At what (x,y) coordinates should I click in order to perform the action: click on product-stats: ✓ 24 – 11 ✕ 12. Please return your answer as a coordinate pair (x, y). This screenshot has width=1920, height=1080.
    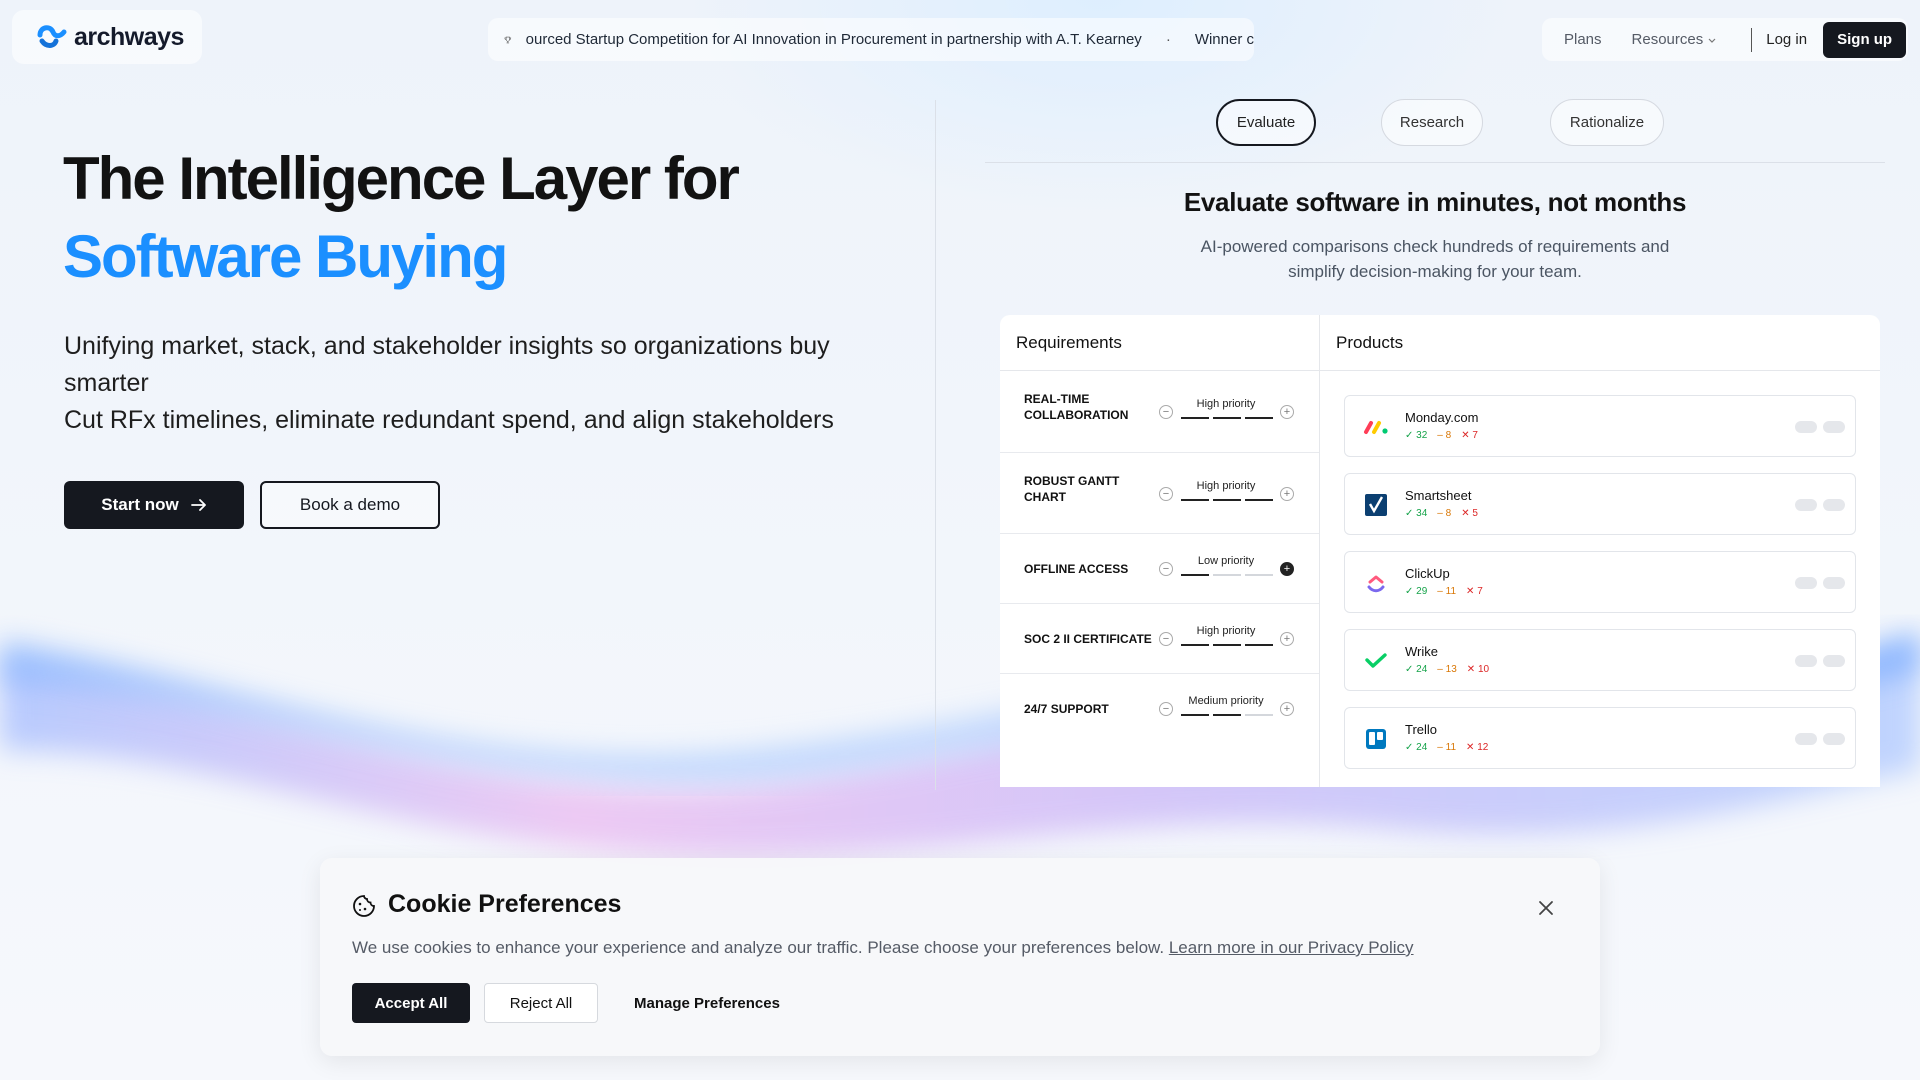
    Looking at the image, I should click on (1446, 747).